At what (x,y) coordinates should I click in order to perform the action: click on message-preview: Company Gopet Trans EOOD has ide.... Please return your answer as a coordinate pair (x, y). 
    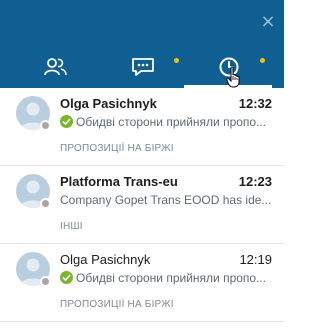
    Looking at the image, I should click on (168, 200).